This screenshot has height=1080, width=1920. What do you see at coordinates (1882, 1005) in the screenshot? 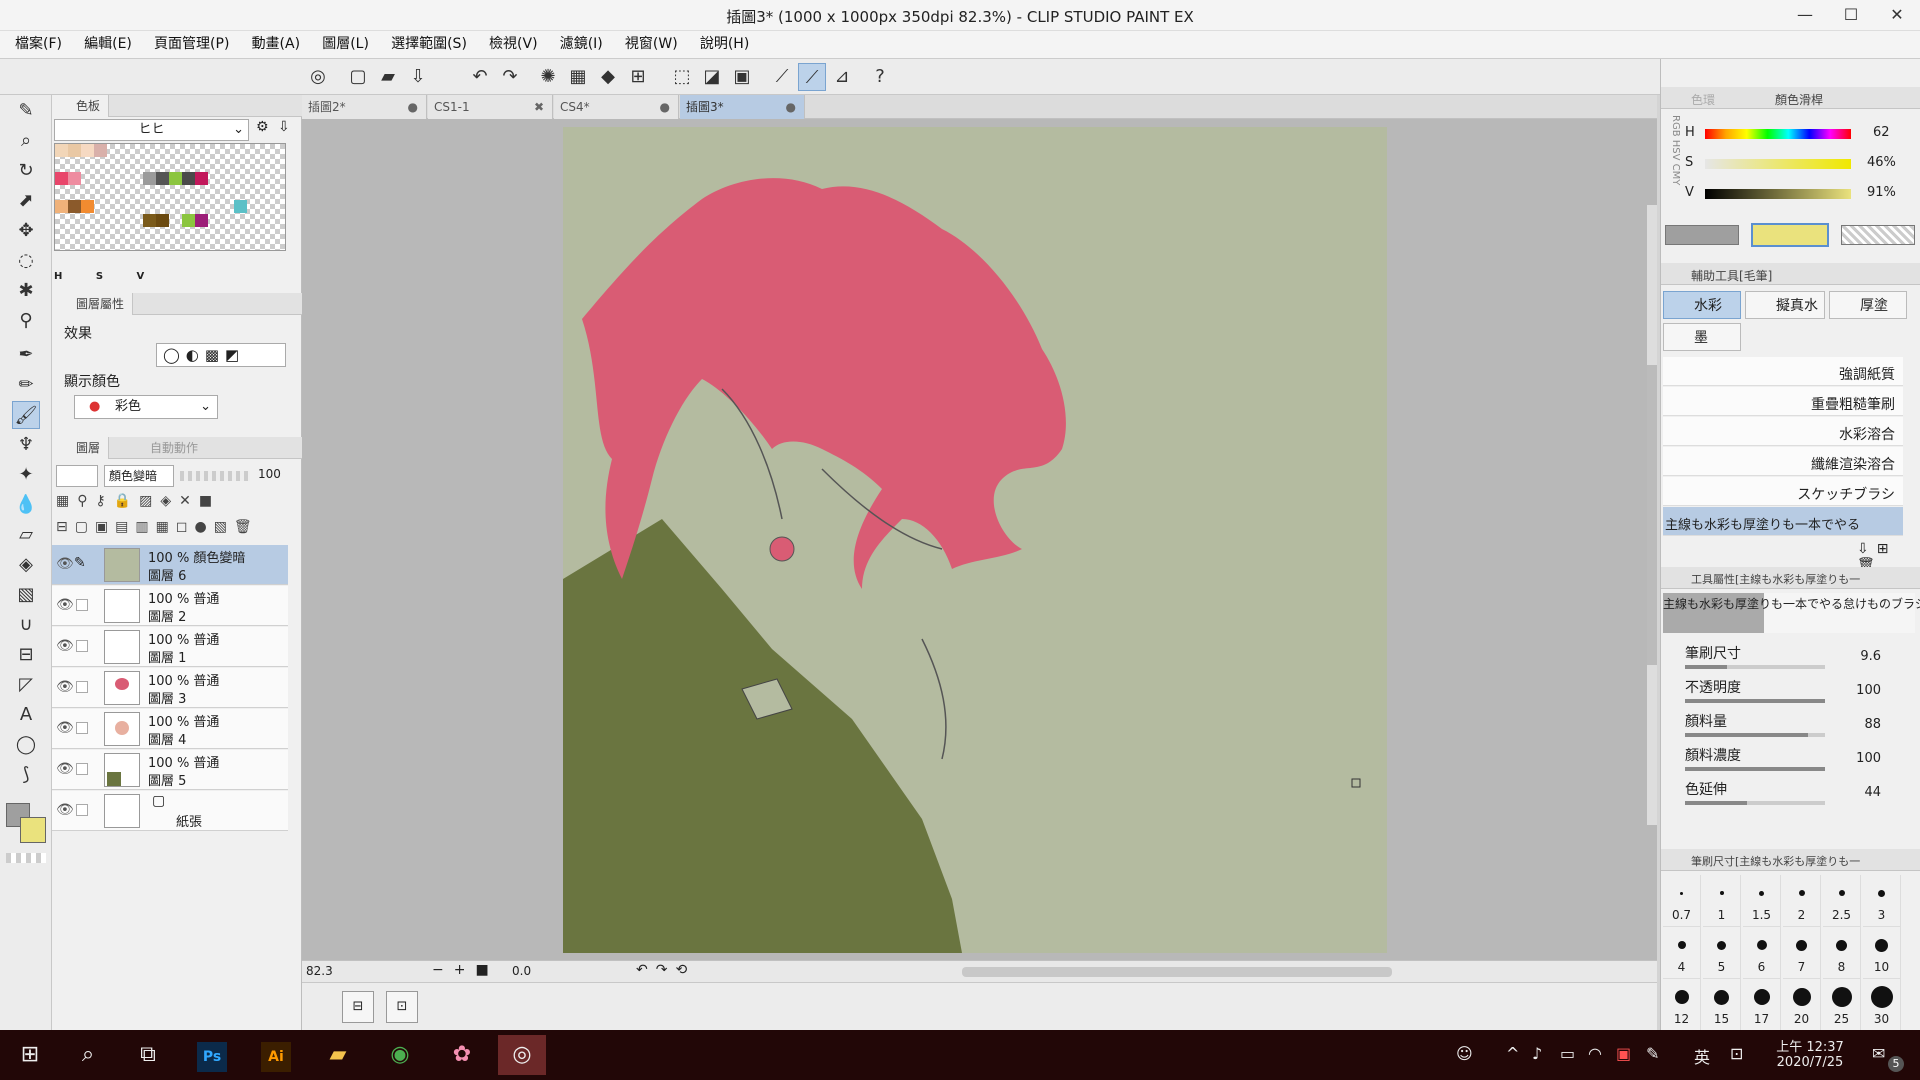
I see `brush-size-option: 30` at bounding box center [1882, 1005].